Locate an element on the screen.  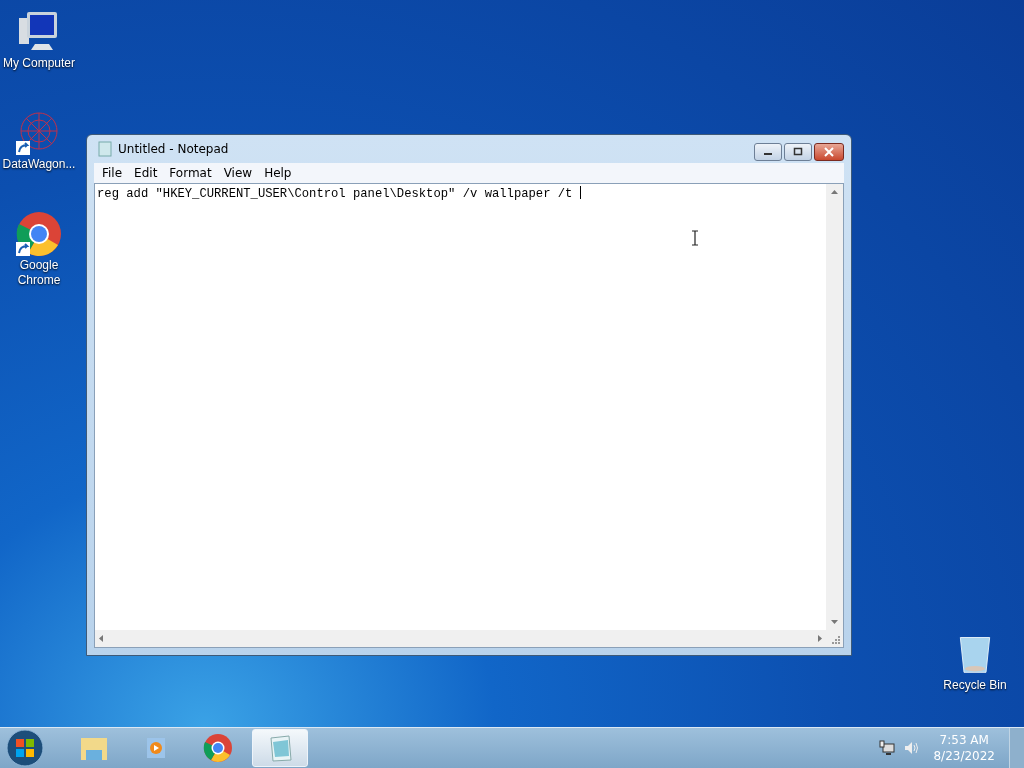
scroll-right-icon is located at coordinates (820, 638).